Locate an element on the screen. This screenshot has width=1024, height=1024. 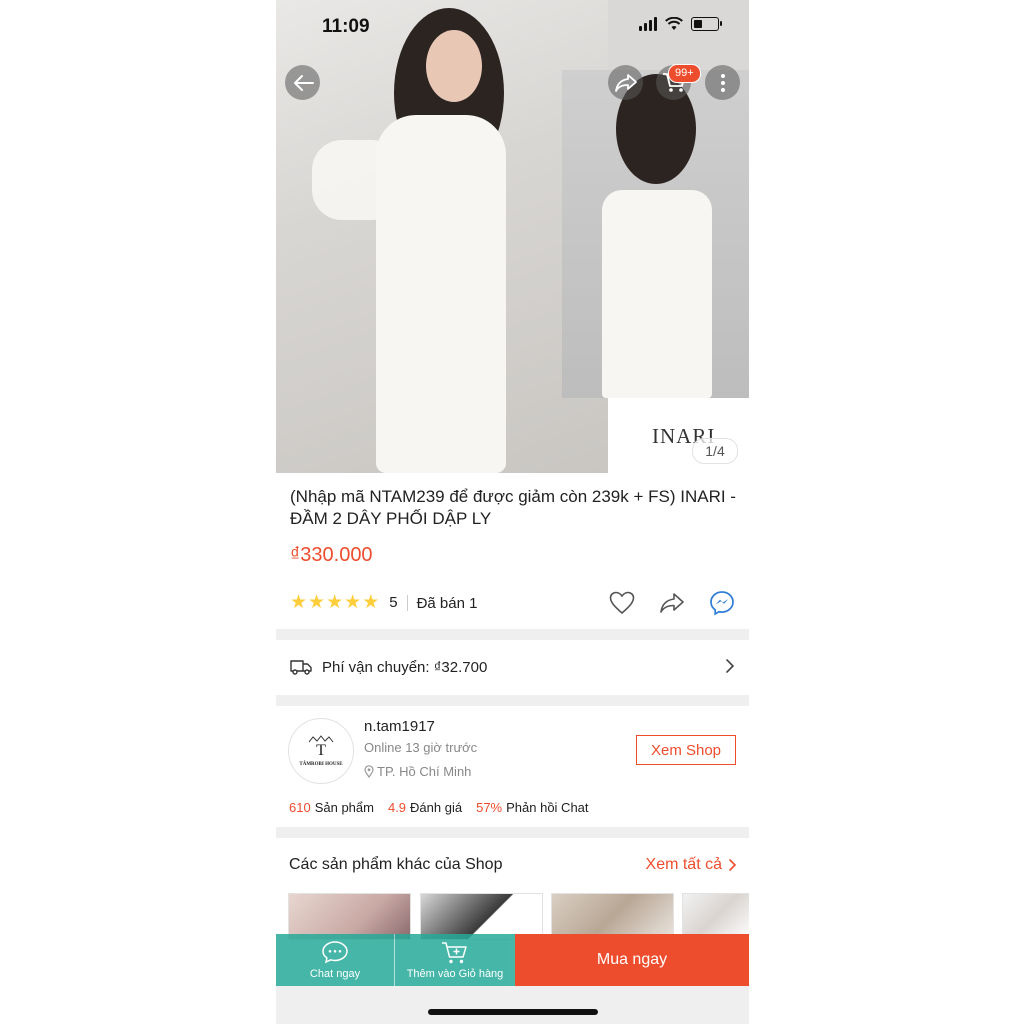
rating-row: ★ ★ ★ ★ ★ 5 Đã bán 1 is located at coordinates (512, 603).